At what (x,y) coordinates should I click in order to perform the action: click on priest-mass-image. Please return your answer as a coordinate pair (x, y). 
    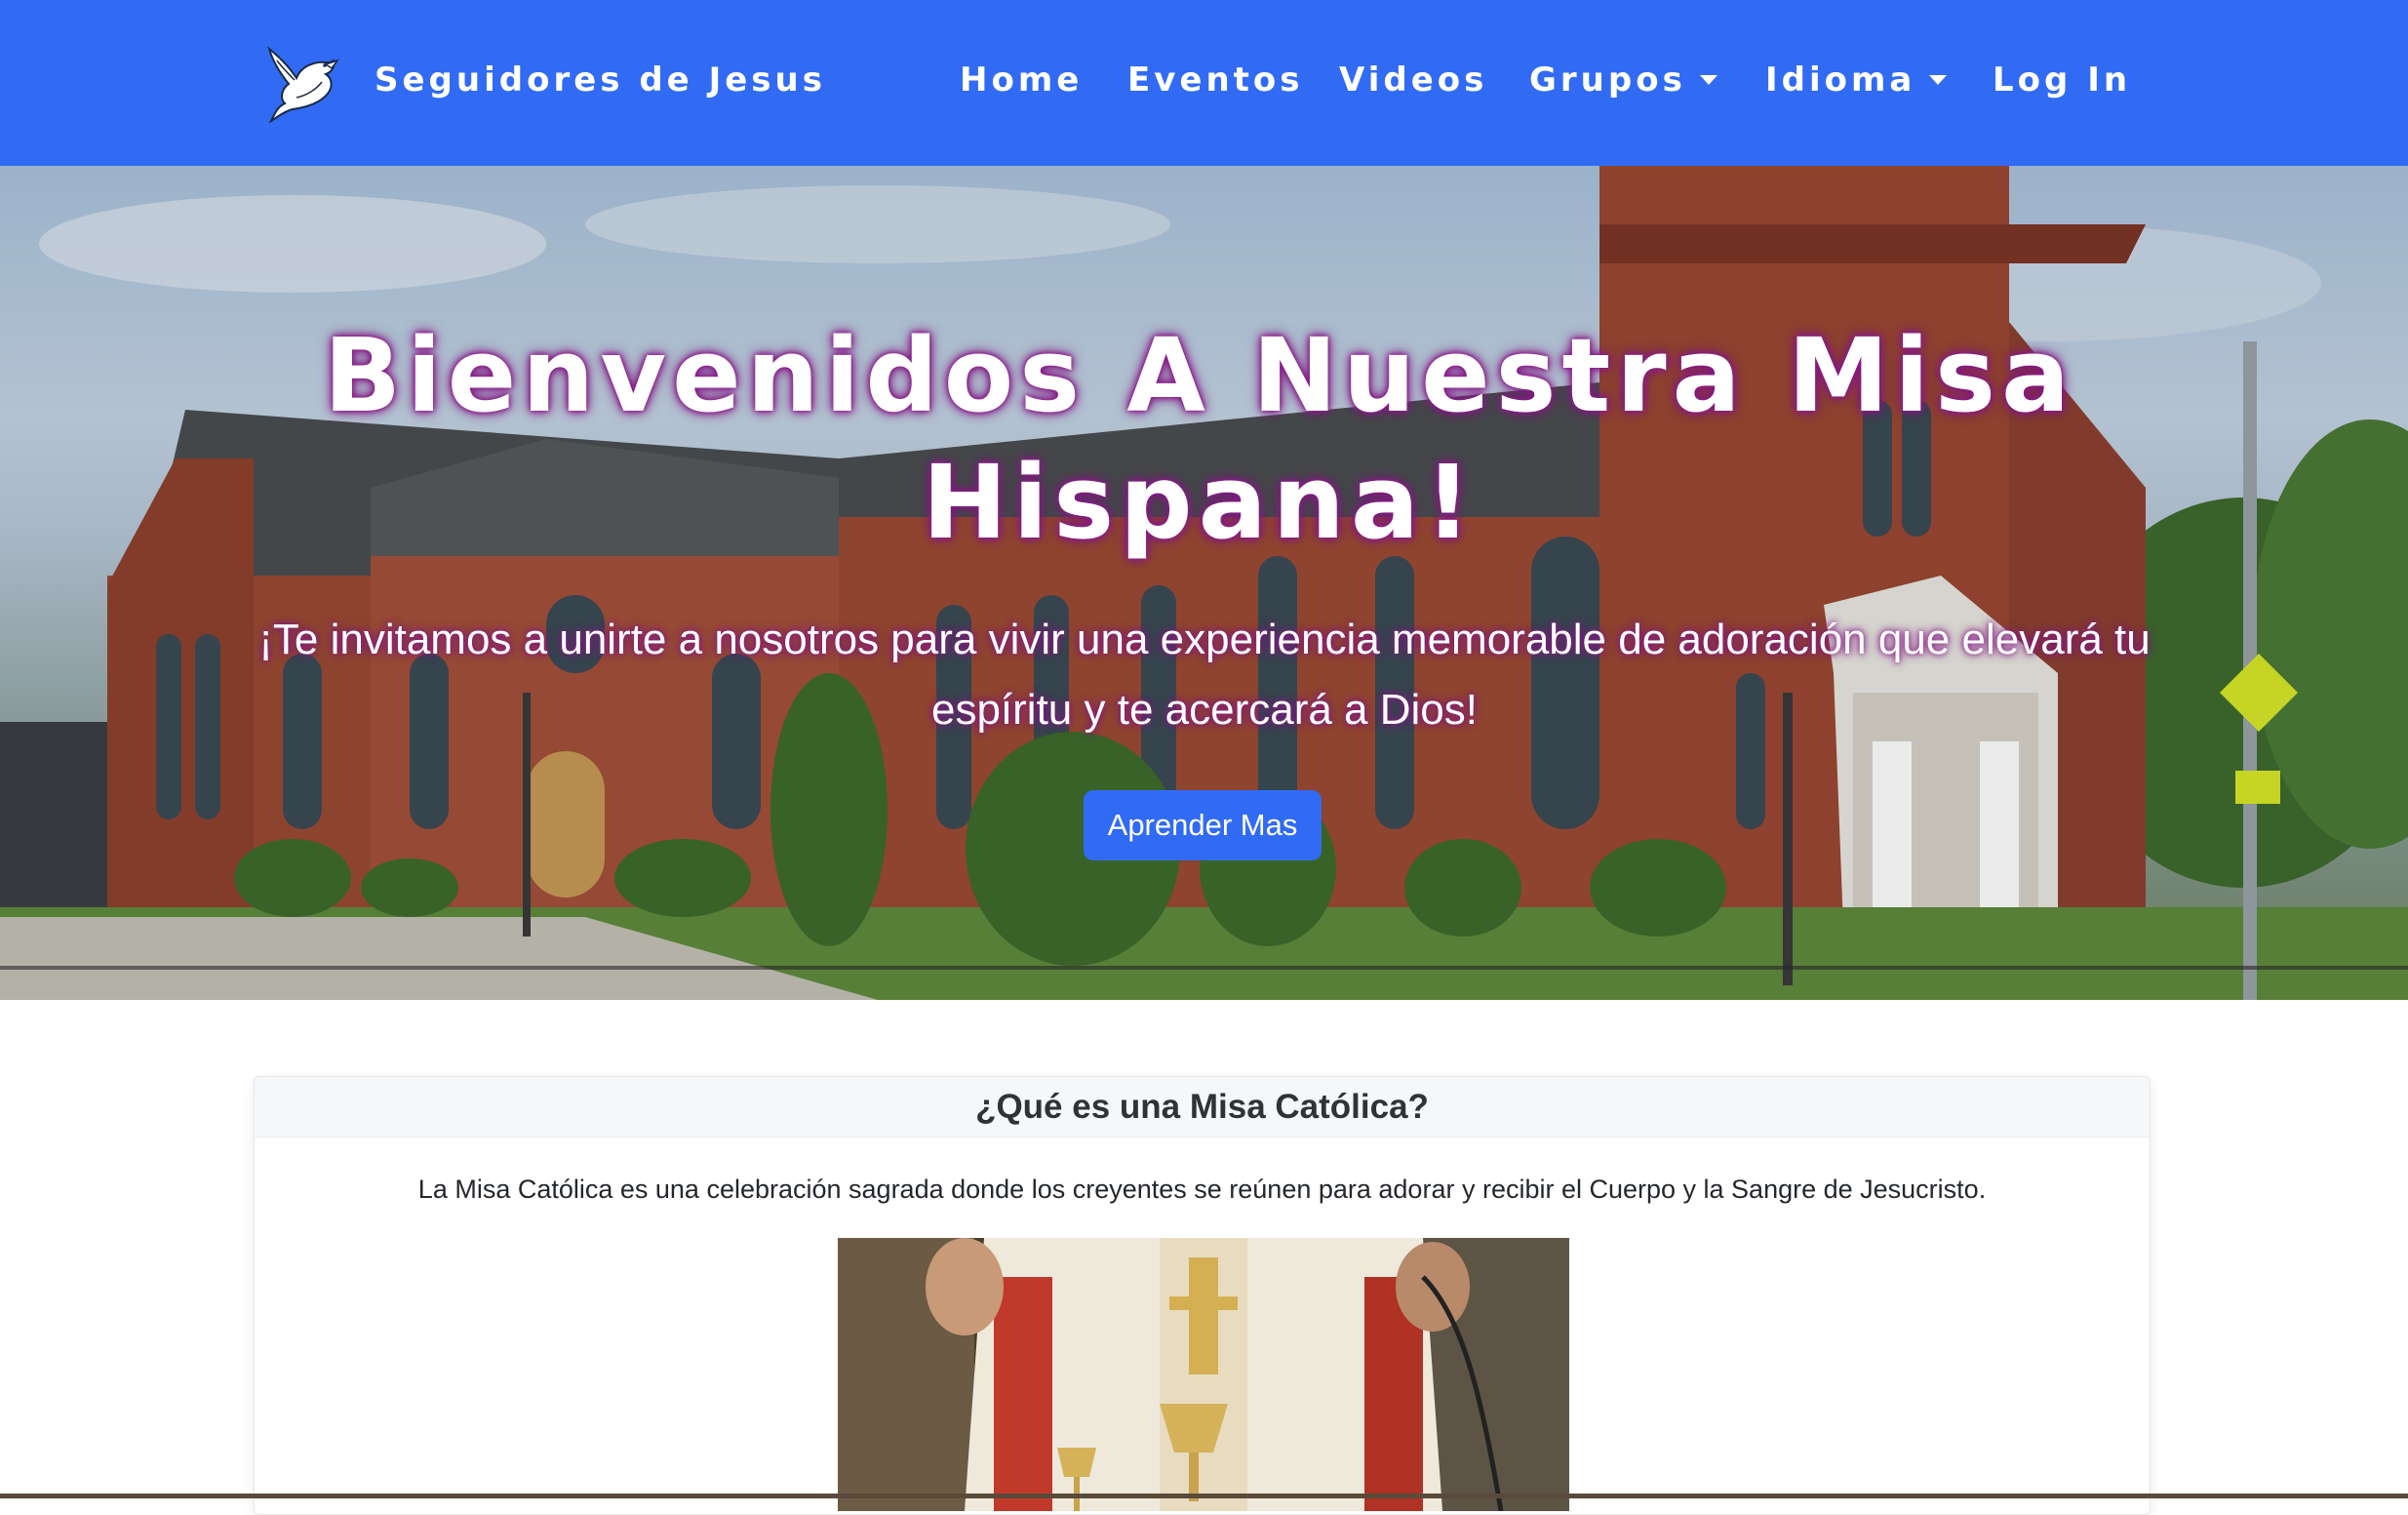
    Looking at the image, I should click on (1203, 1374).